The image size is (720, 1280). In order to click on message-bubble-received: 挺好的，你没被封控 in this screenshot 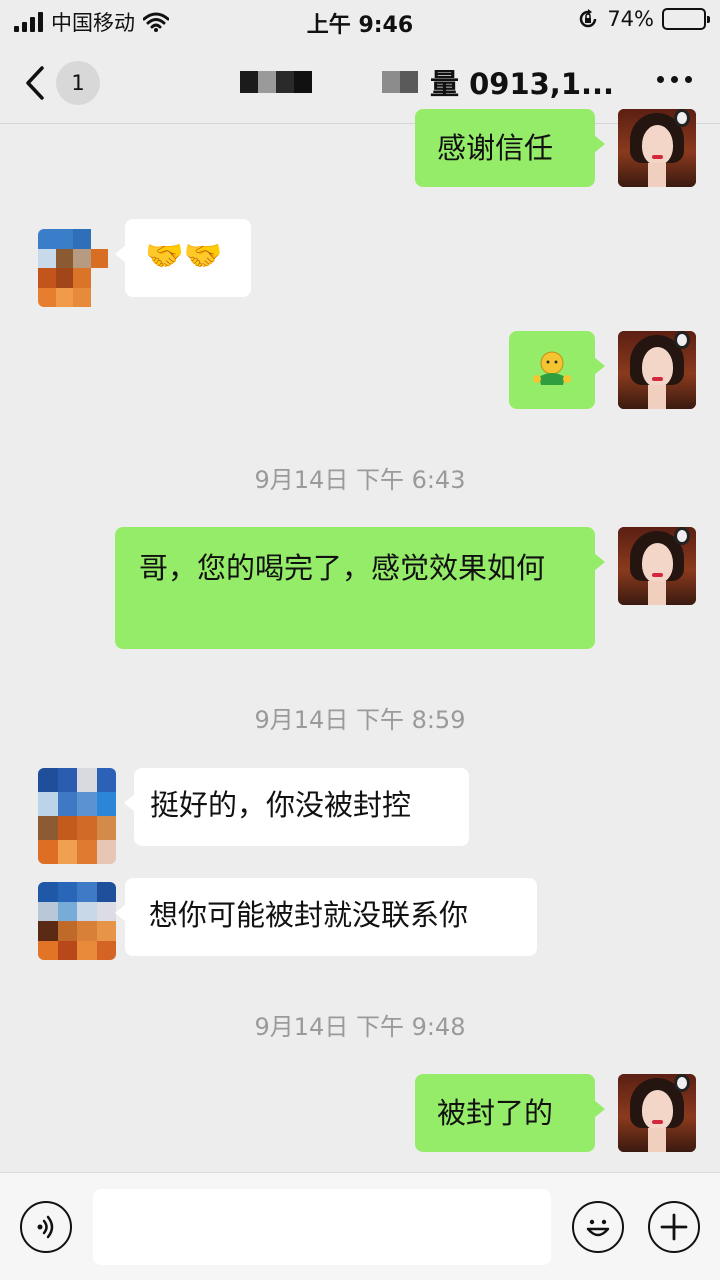, I will do `click(296, 807)`.